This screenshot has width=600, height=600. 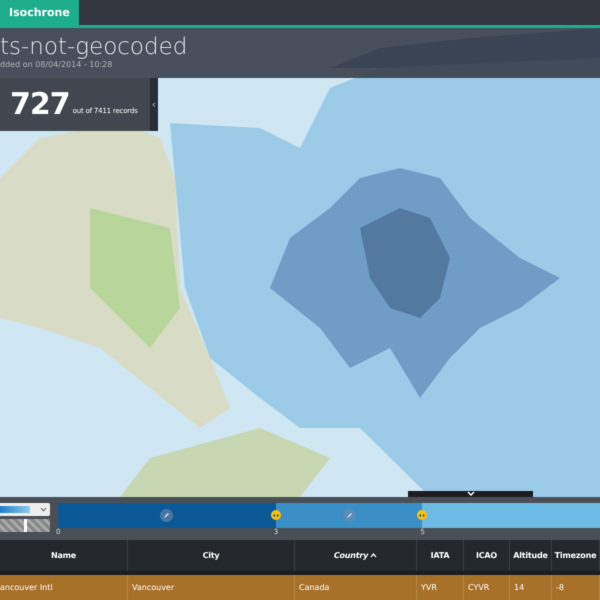 What do you see at coordinates (15, 509) in the screenshot?
I see `color-ramp-swatch` at bounding box center [15, 509].